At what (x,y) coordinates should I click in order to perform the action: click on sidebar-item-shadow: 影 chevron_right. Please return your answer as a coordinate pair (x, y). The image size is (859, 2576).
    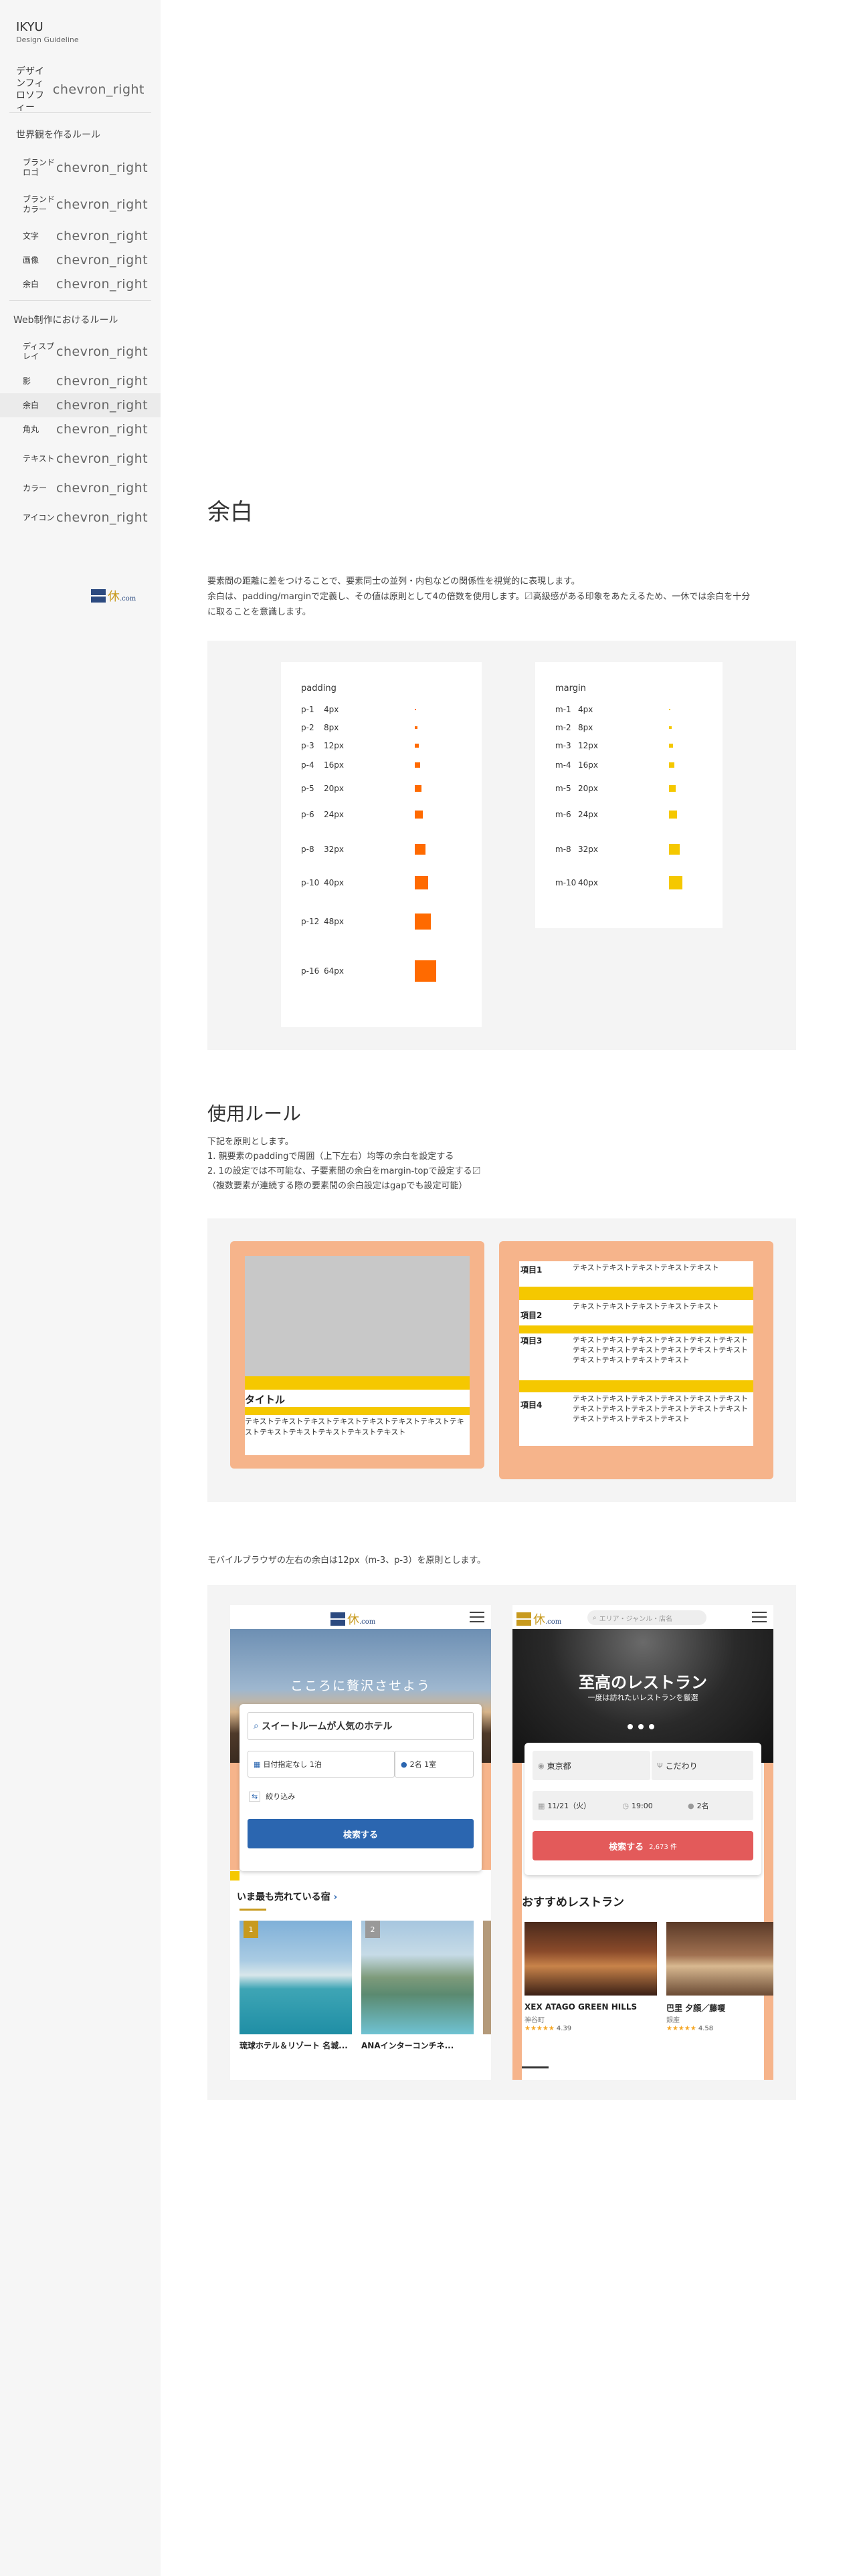
    Looking at the image, I should click on (80, 381).